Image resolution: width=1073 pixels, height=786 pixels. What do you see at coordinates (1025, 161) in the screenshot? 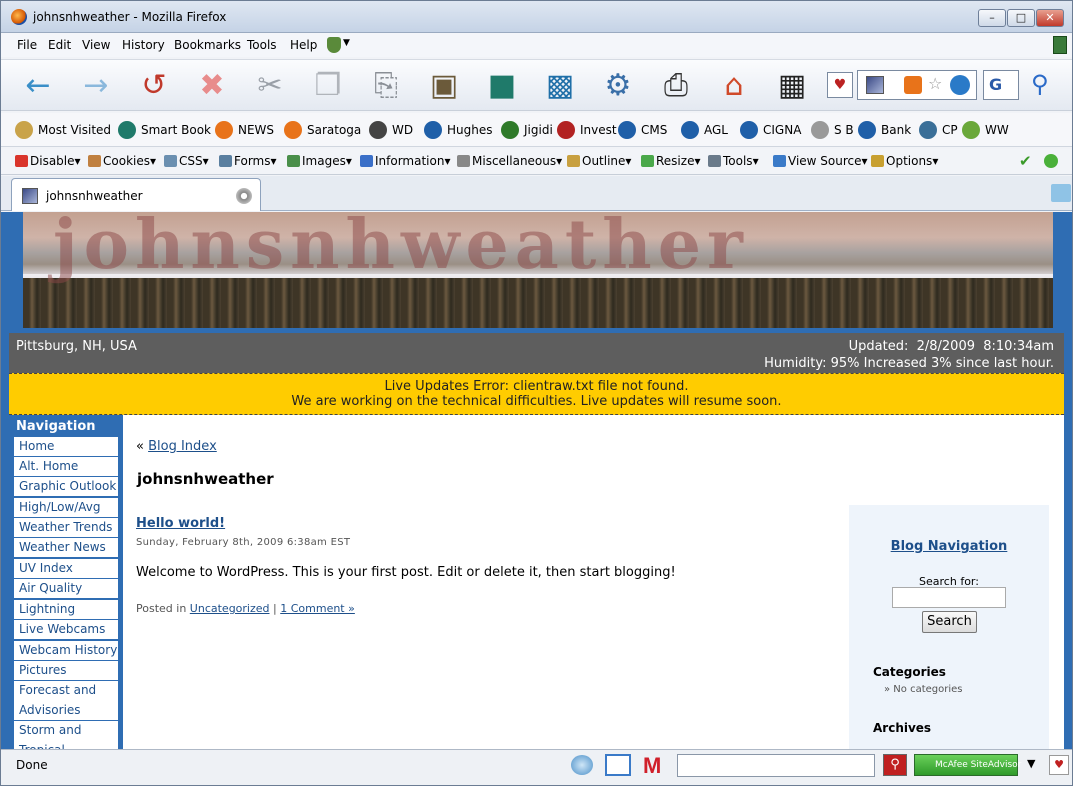
I see `checkmark-icon: ✔` at bounding box center [1025, 161].